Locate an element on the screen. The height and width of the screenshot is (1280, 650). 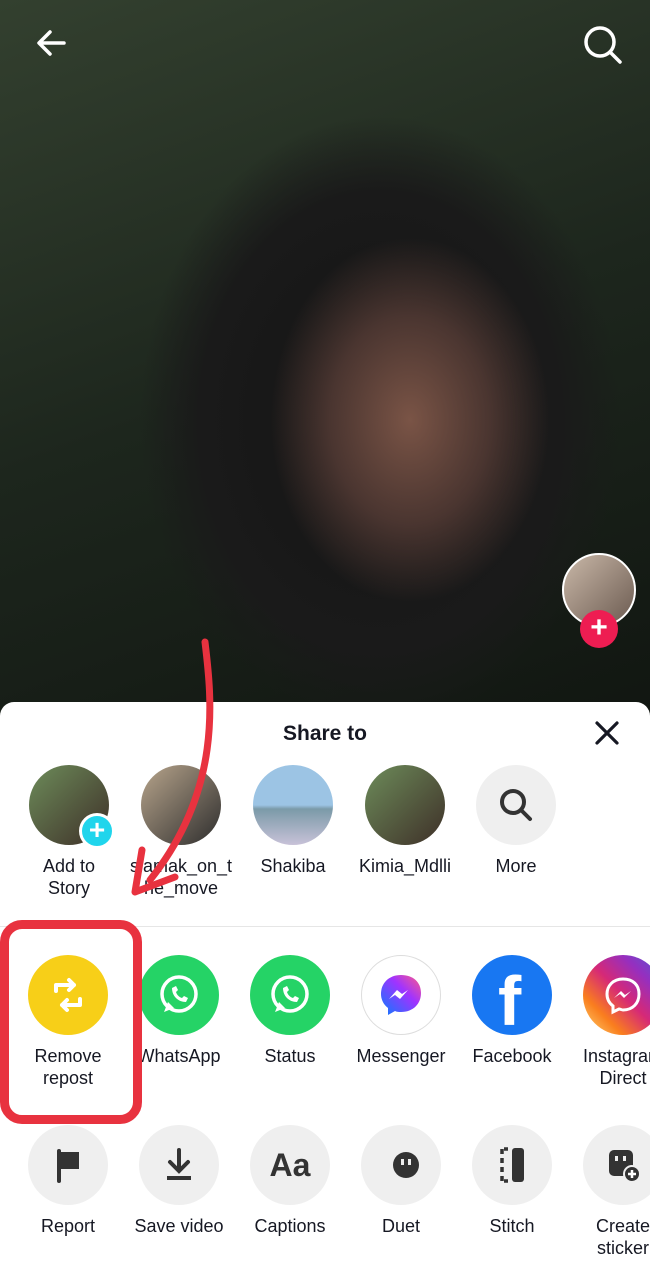
report-button: Report is located at coordinates (68, 1181).